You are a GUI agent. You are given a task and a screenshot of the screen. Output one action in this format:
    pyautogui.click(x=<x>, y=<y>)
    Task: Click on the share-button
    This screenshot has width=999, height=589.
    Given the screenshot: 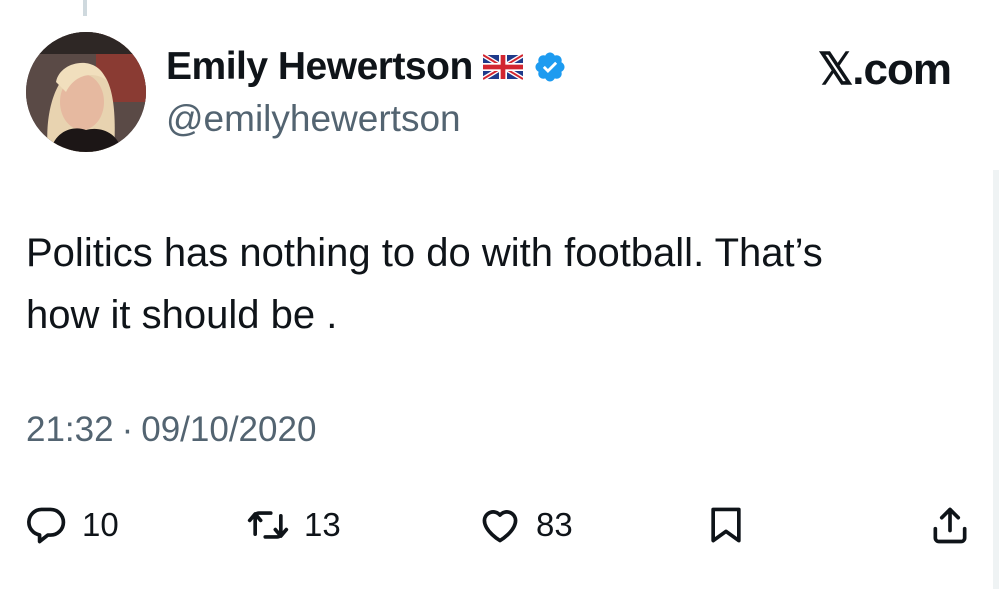 What is the action you would take?
    pyautogui.click(x=950, y=525)
    